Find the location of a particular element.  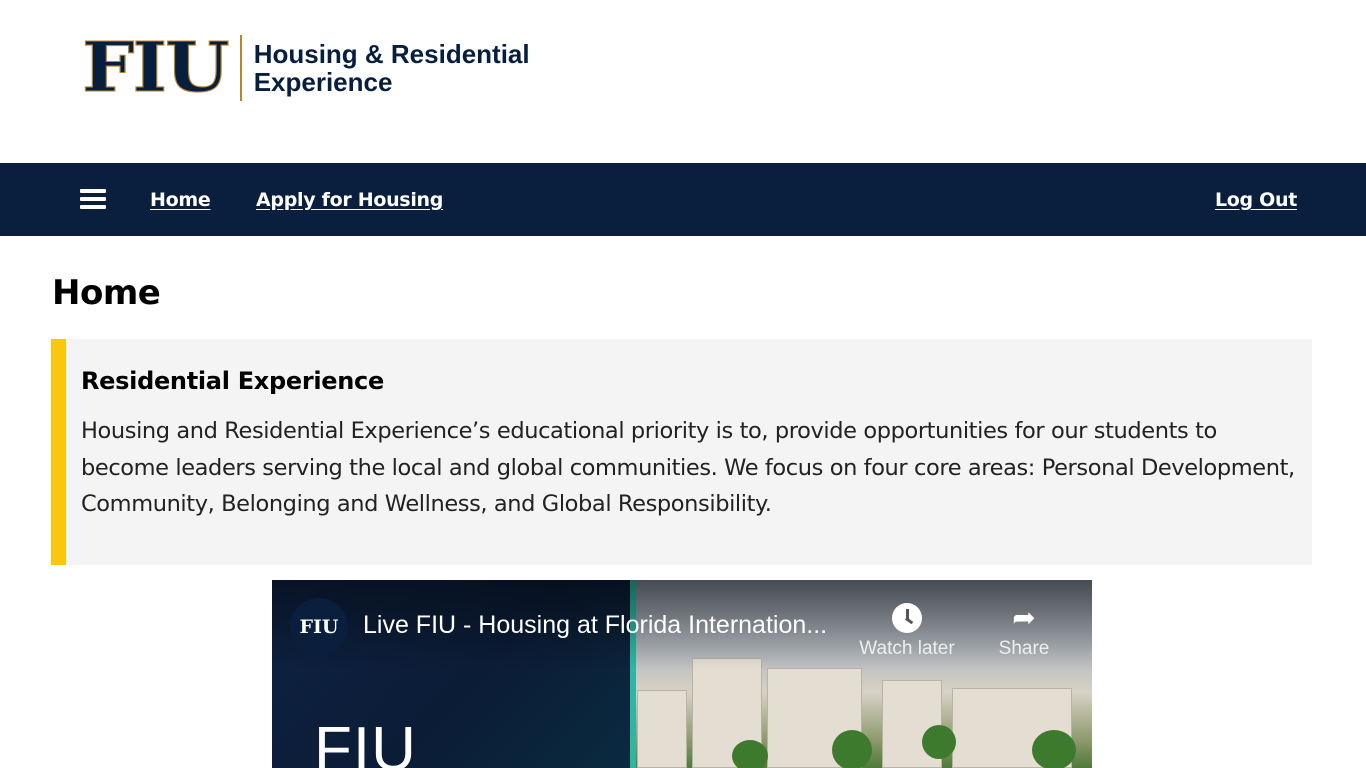

channel-avatar: FIU is located at coordinates (319, 627).